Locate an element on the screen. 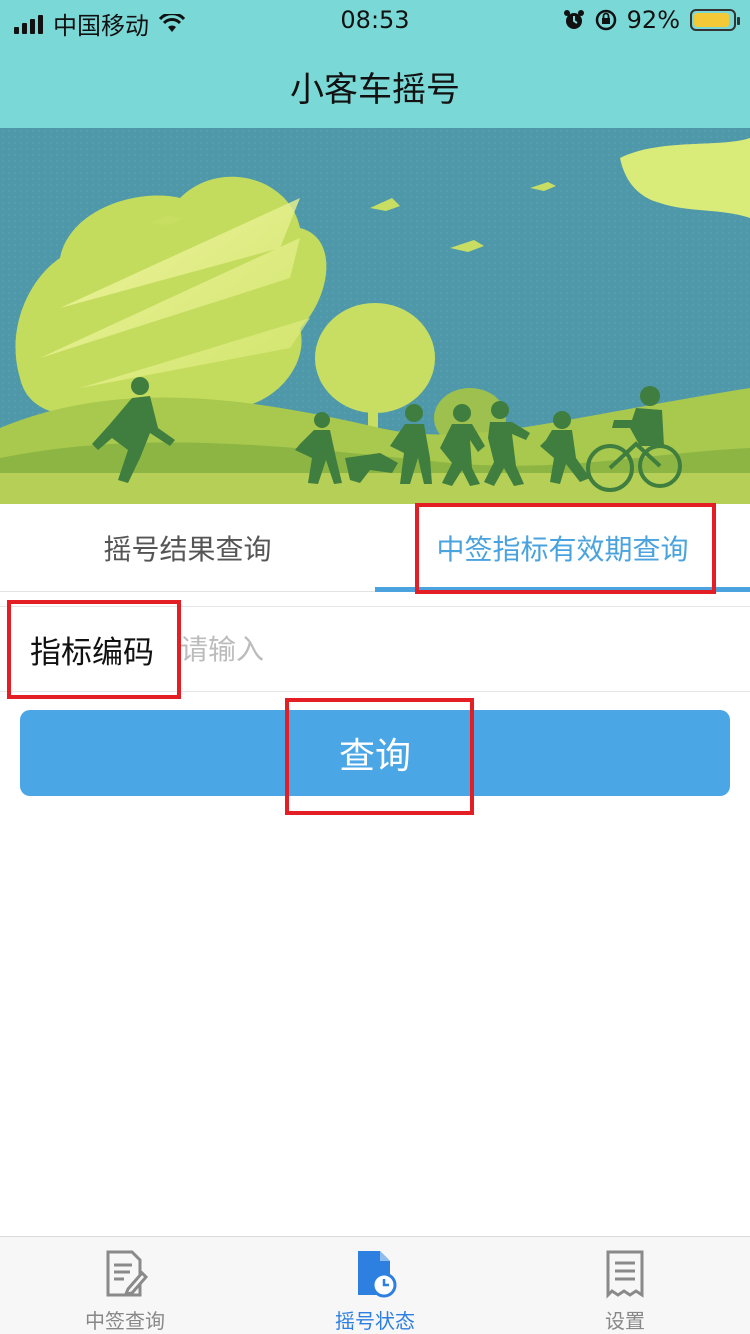 The image size is (750, 1334). tab-quota-validity: 中签指标有效期查询 is located at coordinates (562, 548).